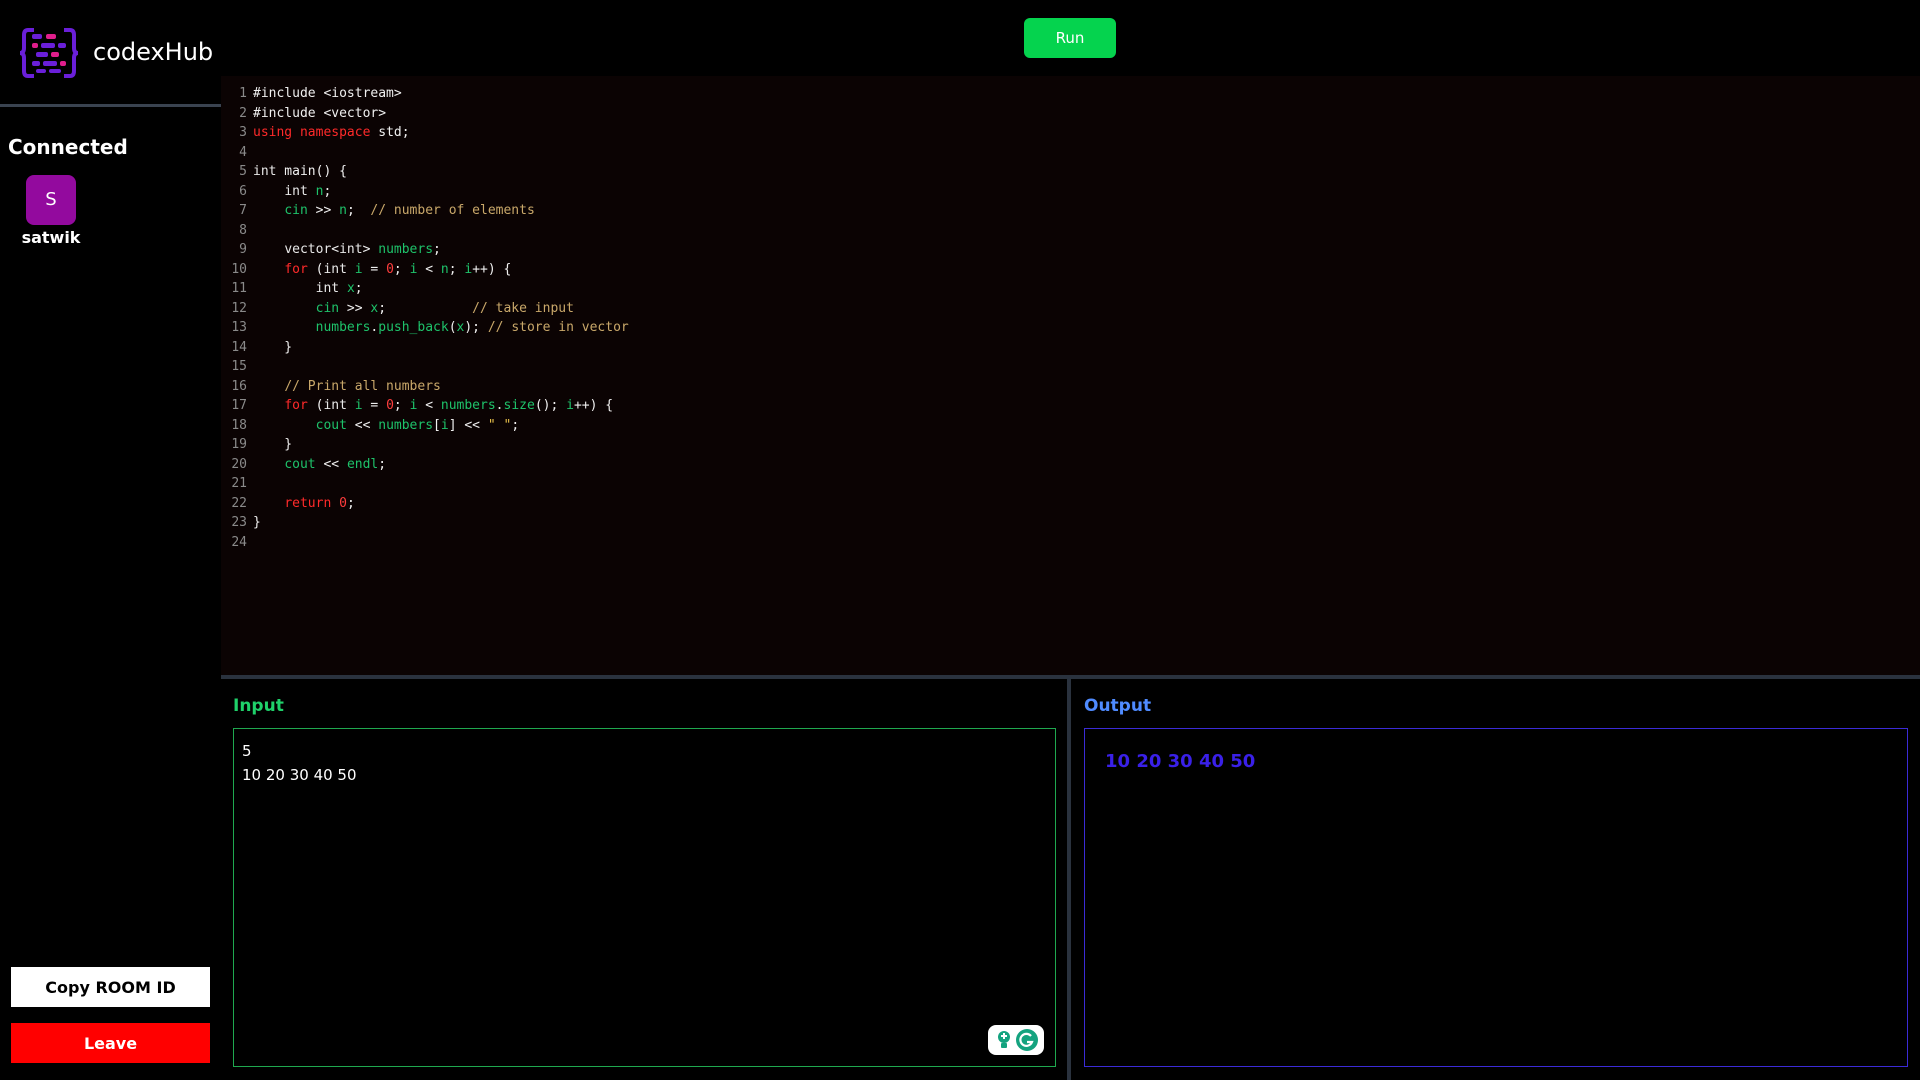  Describe the element at coordinates (1070, 114) in the screenshot. I see `code-line: 2 #include <vector>` at that location.